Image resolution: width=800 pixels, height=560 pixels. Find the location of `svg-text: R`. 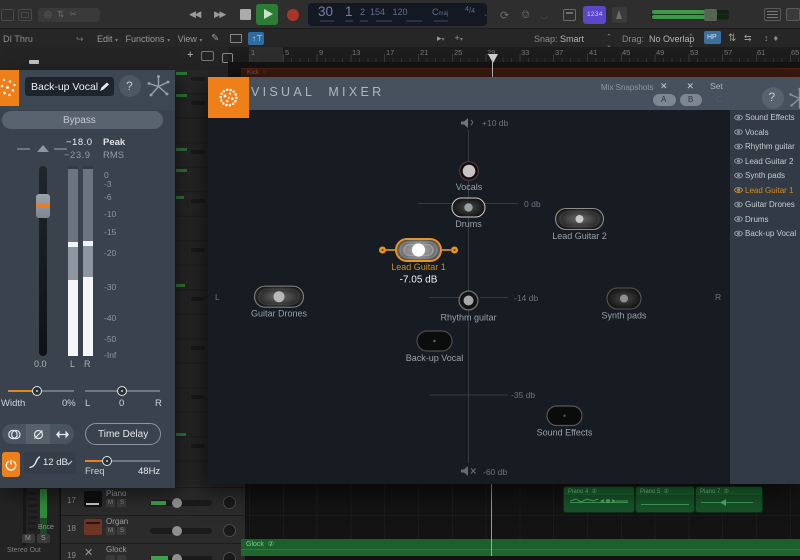

svg-text: R is located at coordinates (718, 297).